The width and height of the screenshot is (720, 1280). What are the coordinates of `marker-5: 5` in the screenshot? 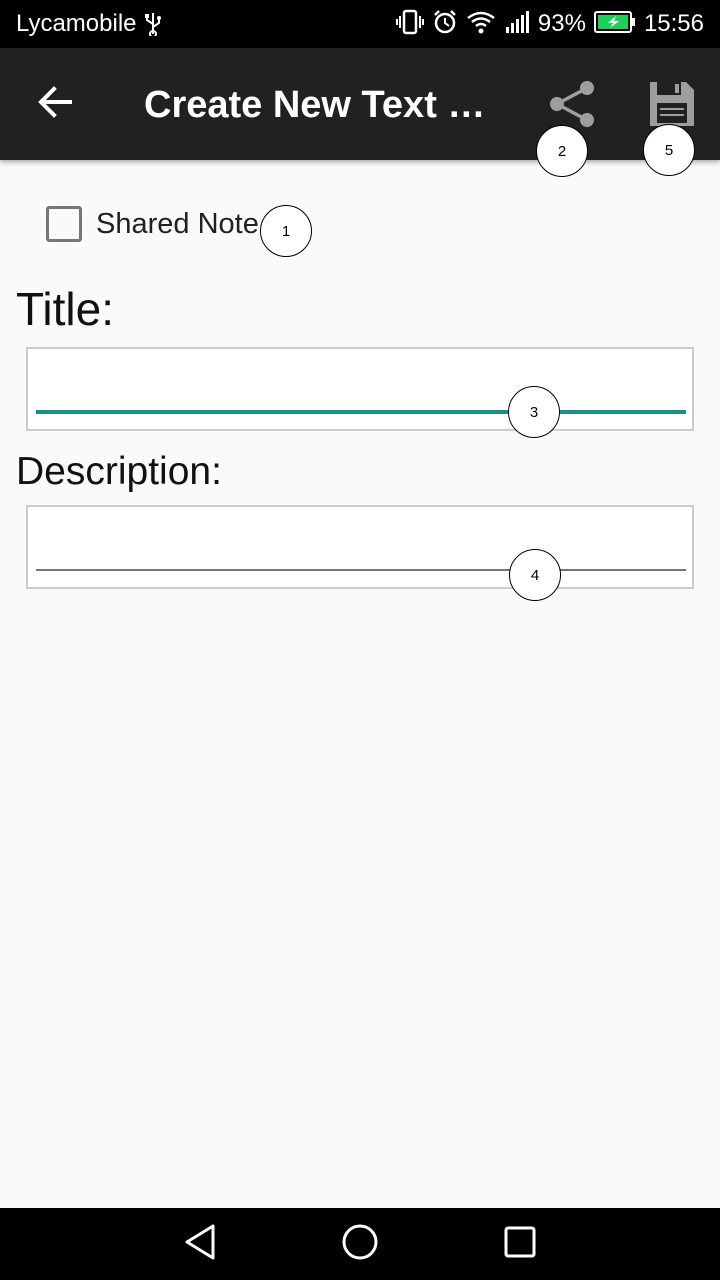 It's located at (669, 150).